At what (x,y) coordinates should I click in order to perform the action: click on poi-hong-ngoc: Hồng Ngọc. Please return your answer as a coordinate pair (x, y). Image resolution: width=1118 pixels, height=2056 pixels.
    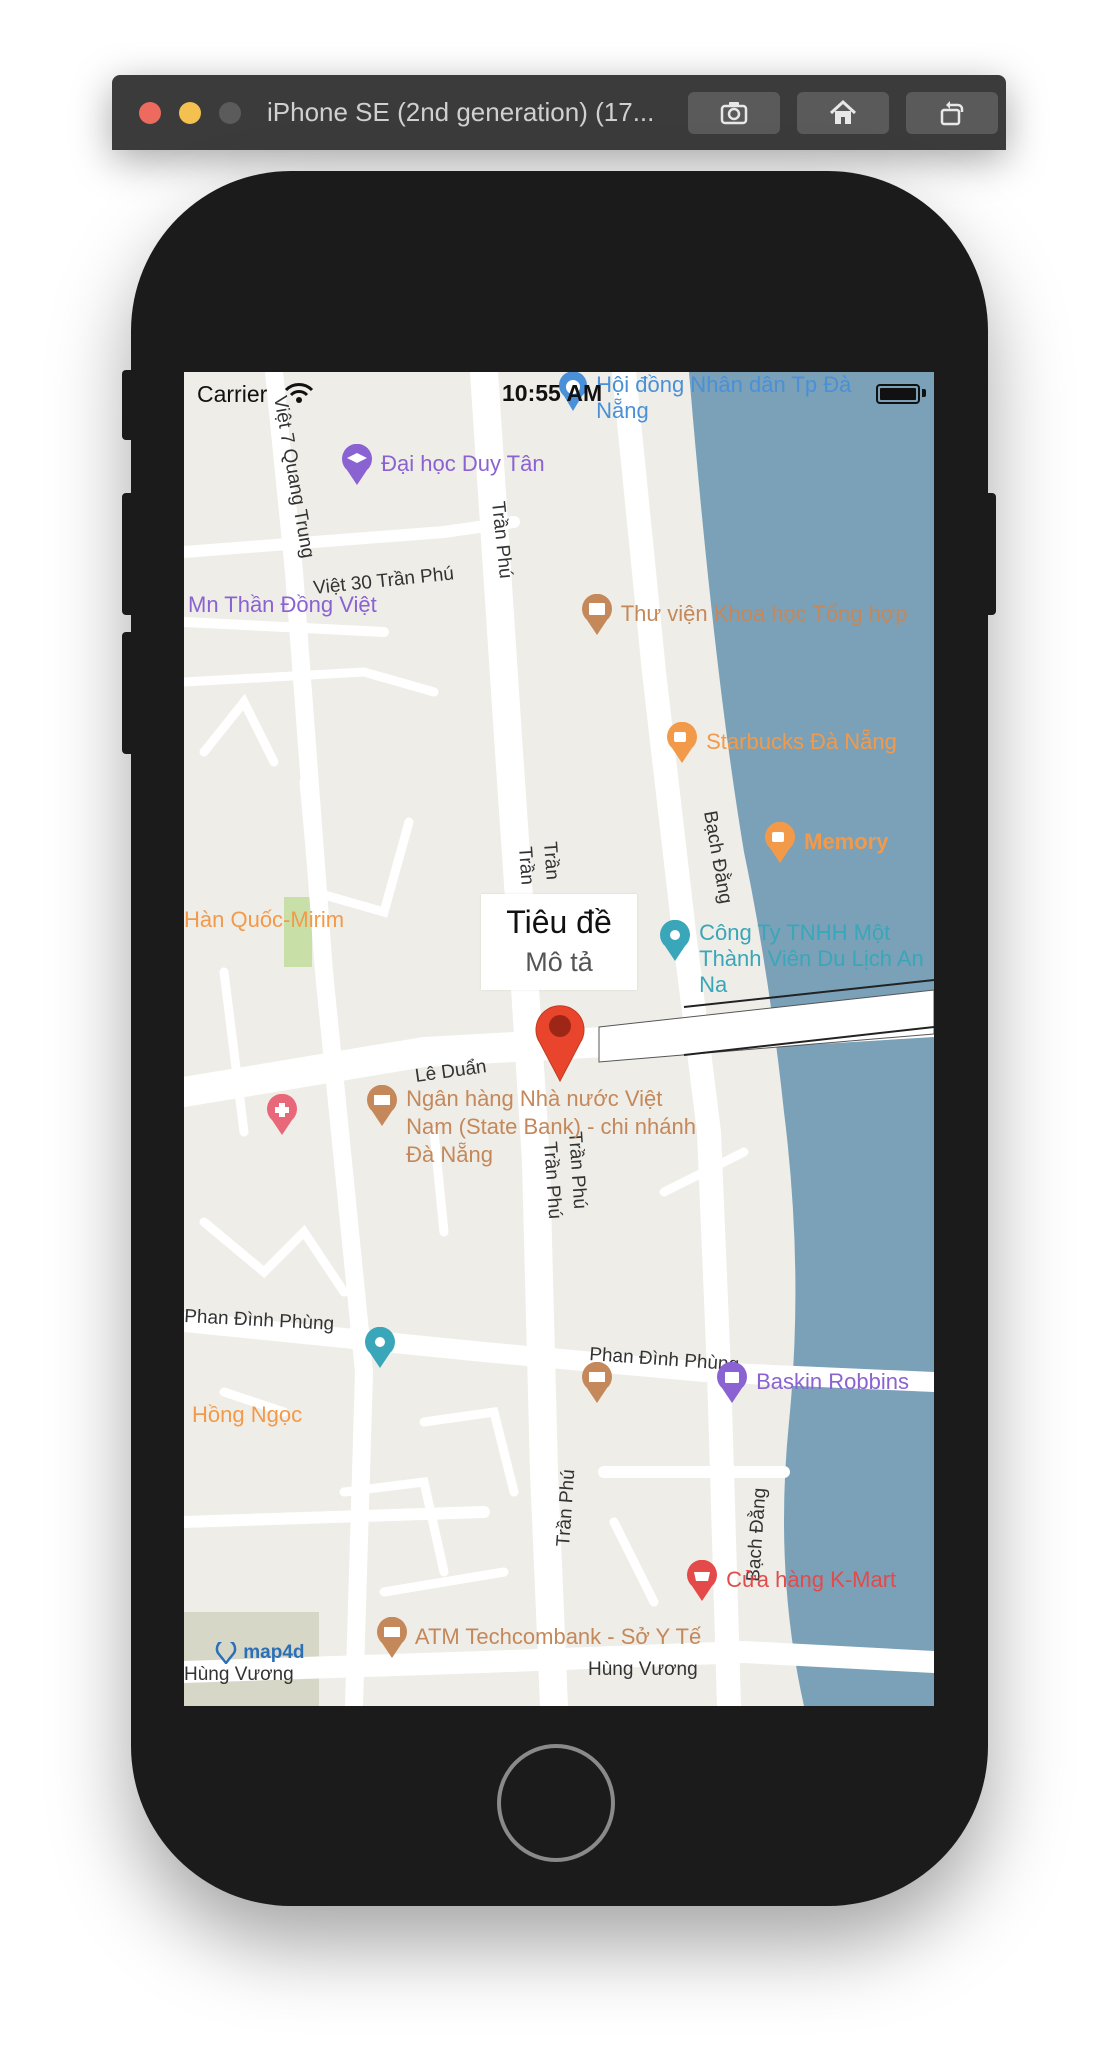
    Looking at the image, I should click on (247, 1415).